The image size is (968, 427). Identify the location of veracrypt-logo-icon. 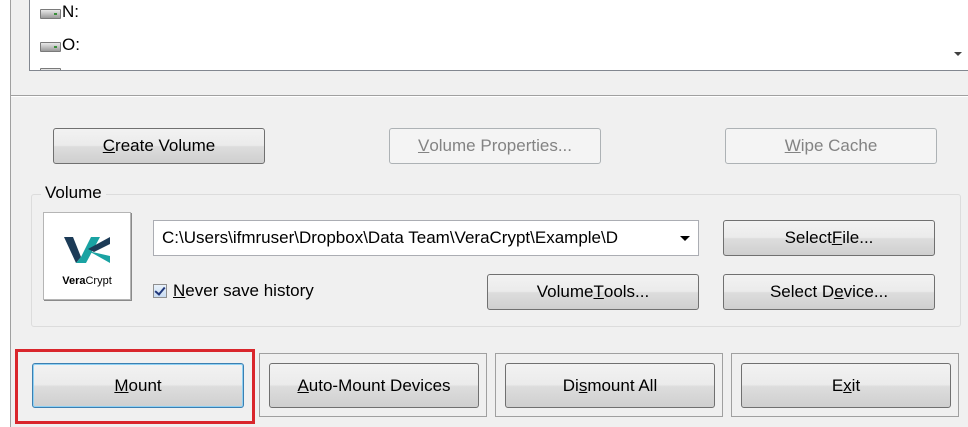
(87, 250).